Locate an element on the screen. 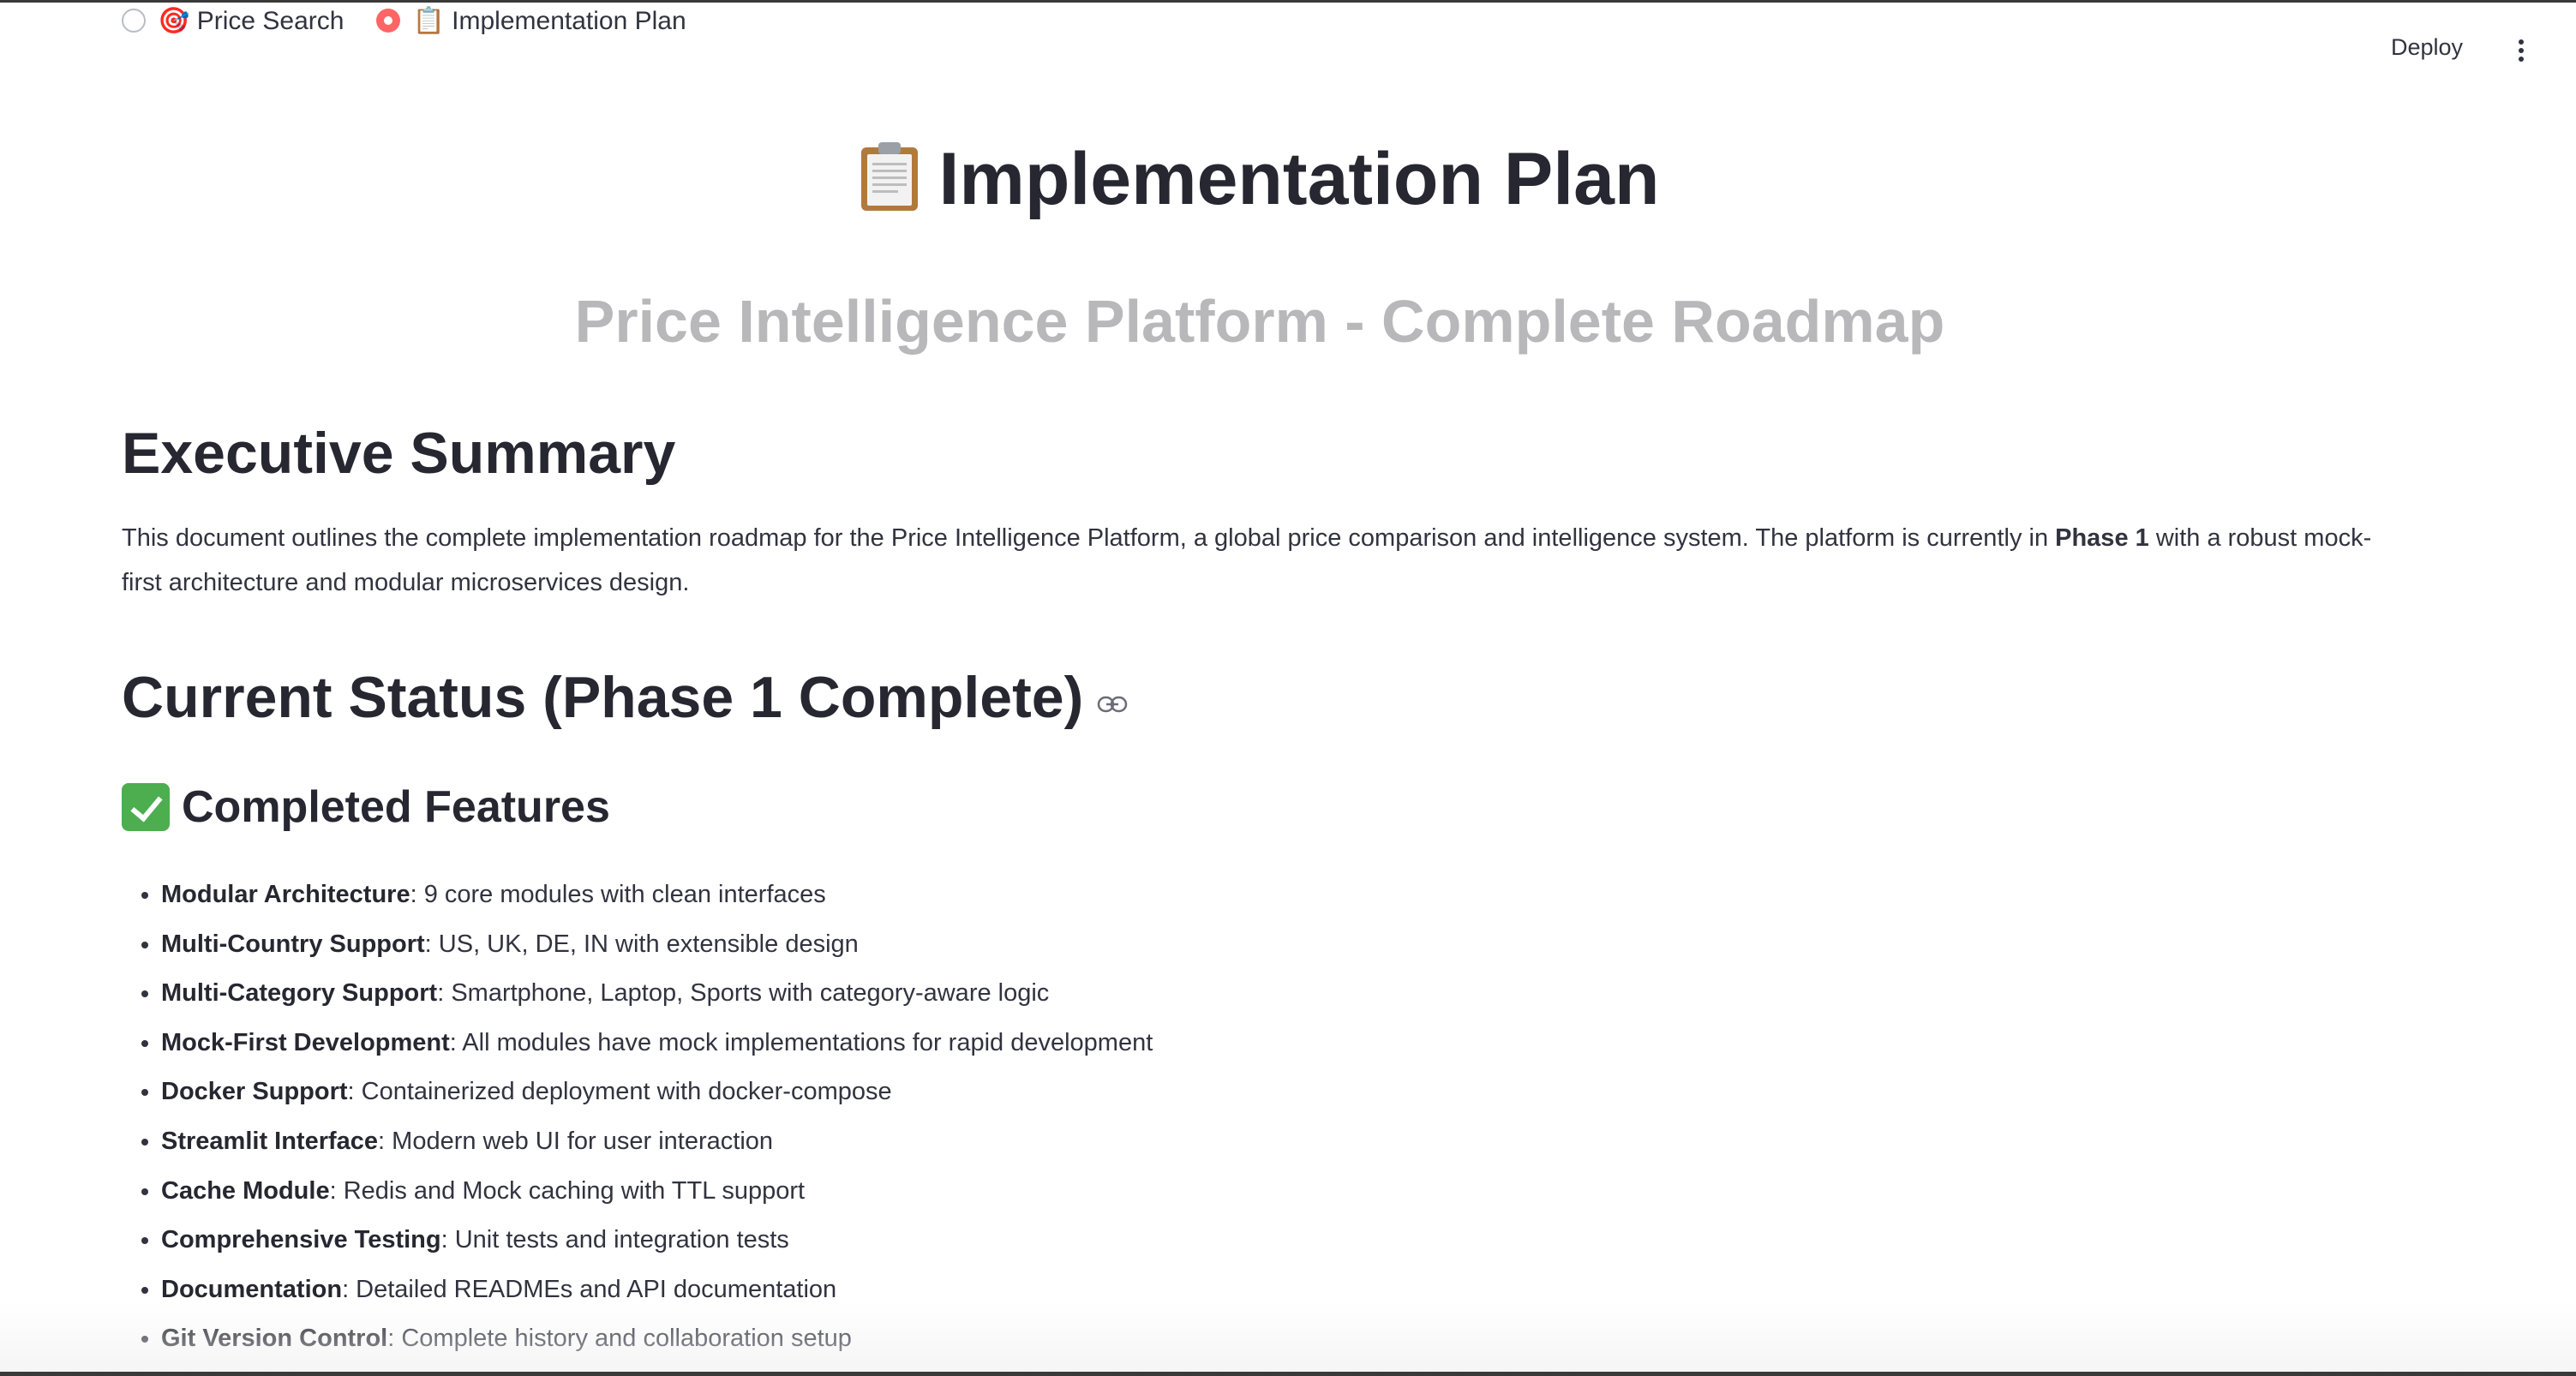 The height and width of the screenshot is (1376, 2576). window-top-edge is located at coordinates (1288, 1).